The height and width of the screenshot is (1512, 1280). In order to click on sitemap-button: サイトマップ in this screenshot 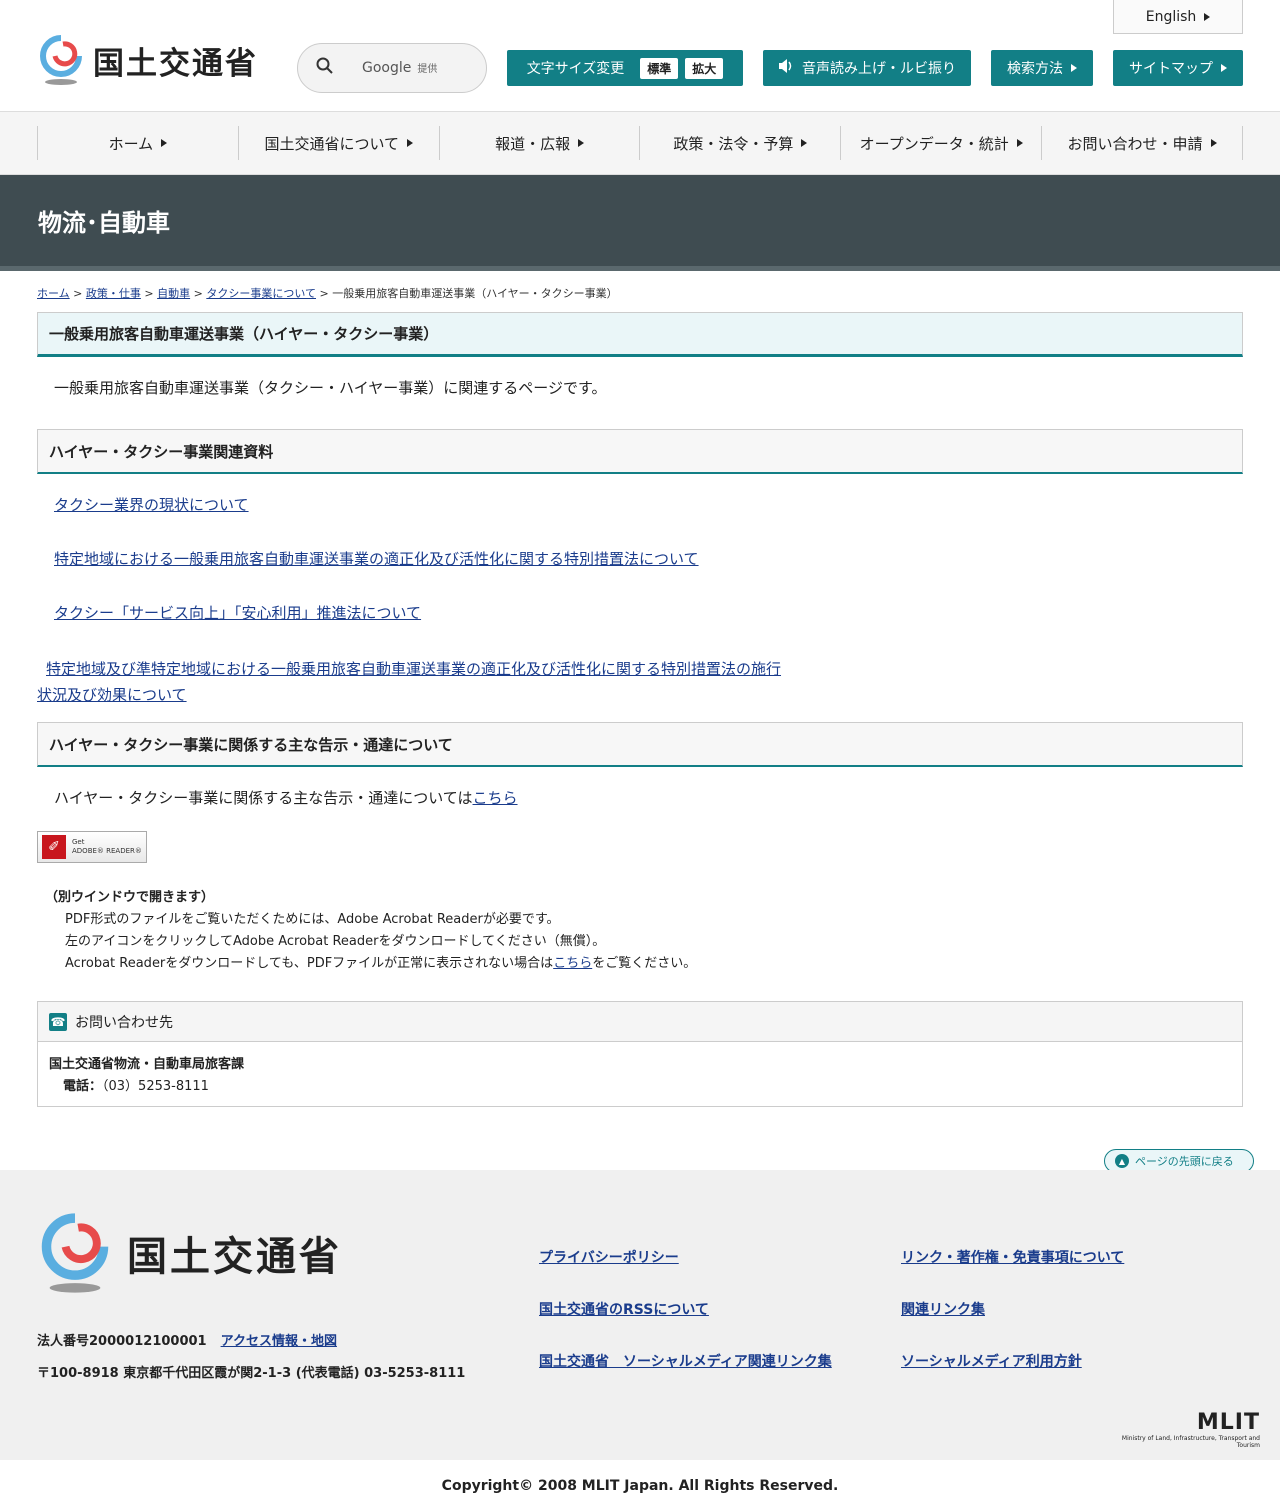, I will do `click(1178, 68)`.